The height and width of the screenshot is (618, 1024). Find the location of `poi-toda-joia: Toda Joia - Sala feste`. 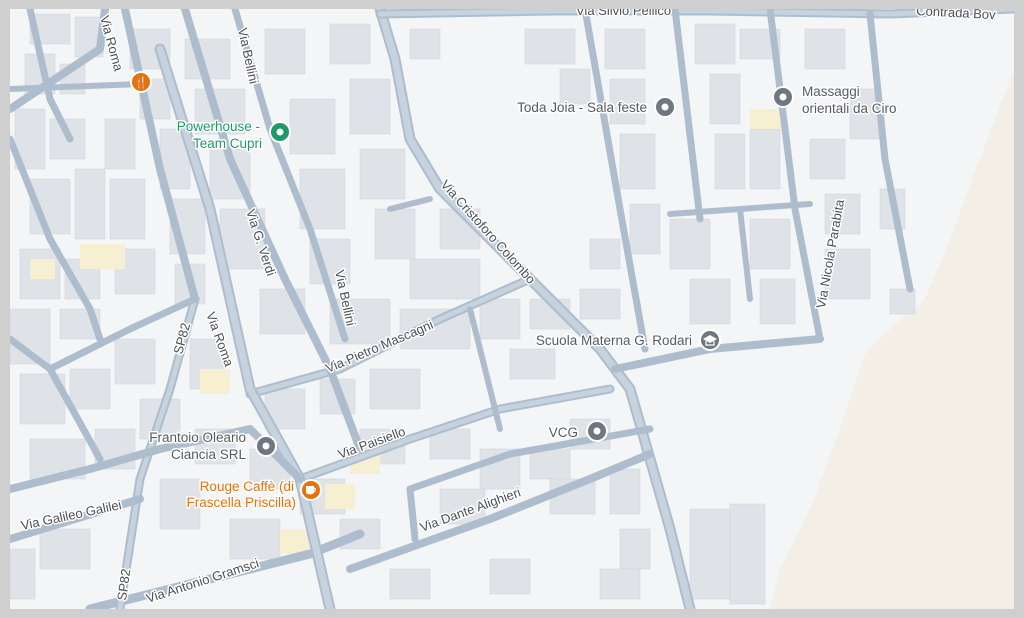

poi-toda-joia: Toda Joia - Sala feste is located at coordinates (596, 107).